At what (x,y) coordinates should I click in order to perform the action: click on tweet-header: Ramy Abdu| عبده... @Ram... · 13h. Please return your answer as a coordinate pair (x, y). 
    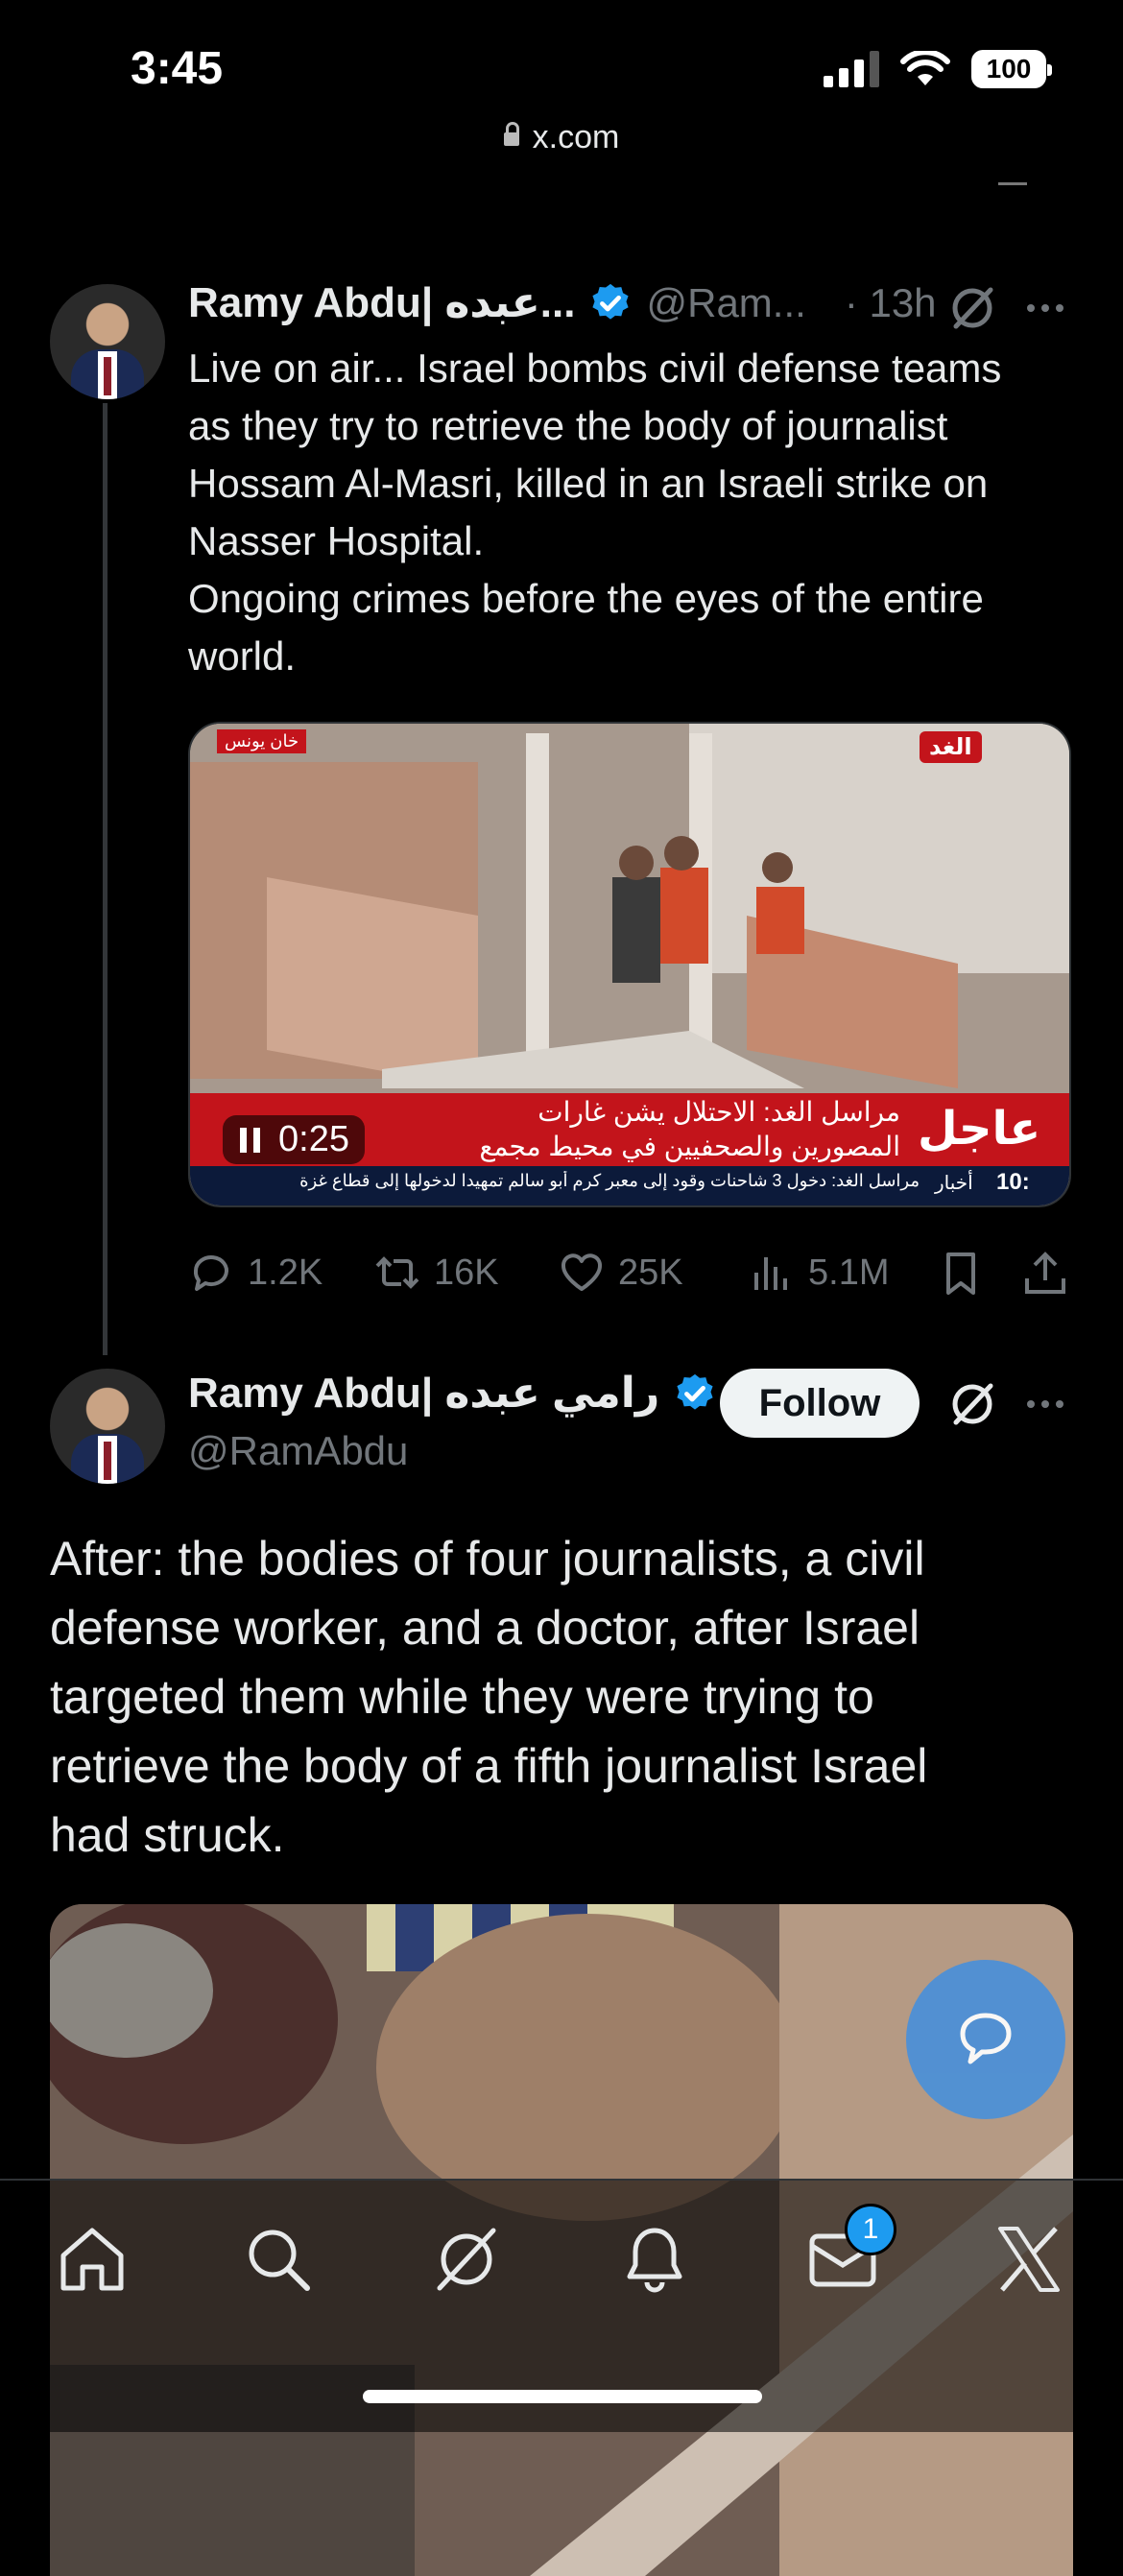
    Looking at the image, I should click on (562, 302).